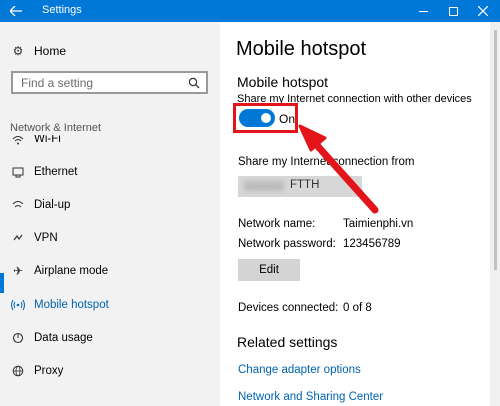 This screenshot has height=406, width=500. I want to click on sidebar-item-home: ⚙ Home, so click(38, 51).